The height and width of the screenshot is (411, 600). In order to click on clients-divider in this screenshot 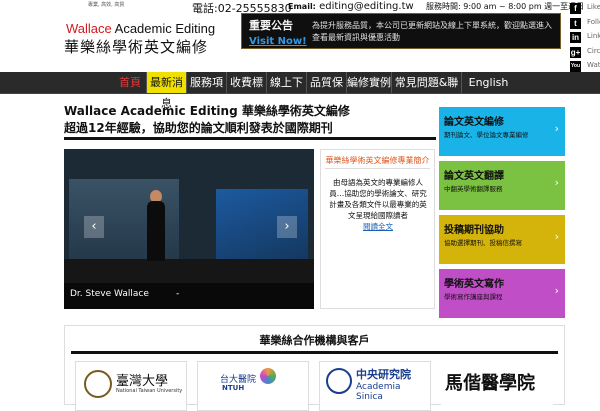, I will do `click(314, 352)`.